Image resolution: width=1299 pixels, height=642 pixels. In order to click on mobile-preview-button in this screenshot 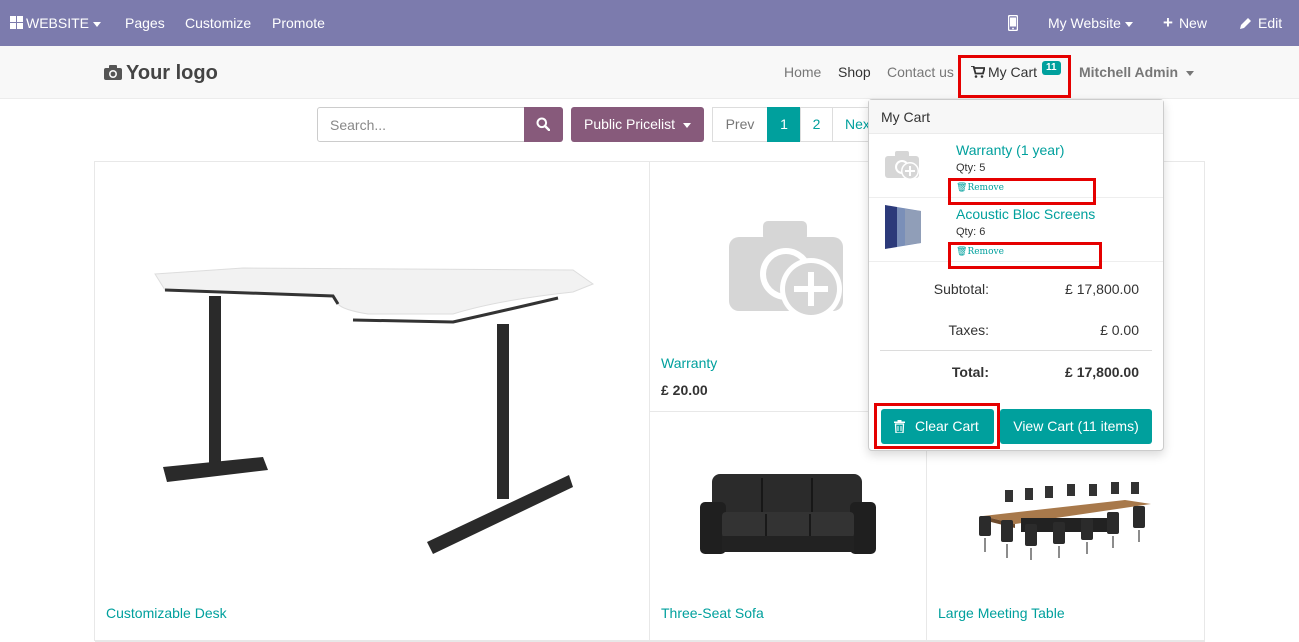, I will do `click(1013, 23)`.